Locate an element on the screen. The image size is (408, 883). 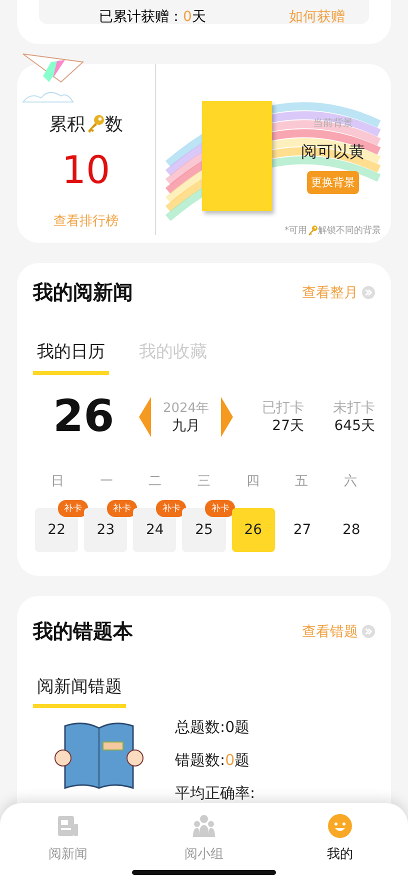
month-label: 九月 is located at coordinates (186, 425).